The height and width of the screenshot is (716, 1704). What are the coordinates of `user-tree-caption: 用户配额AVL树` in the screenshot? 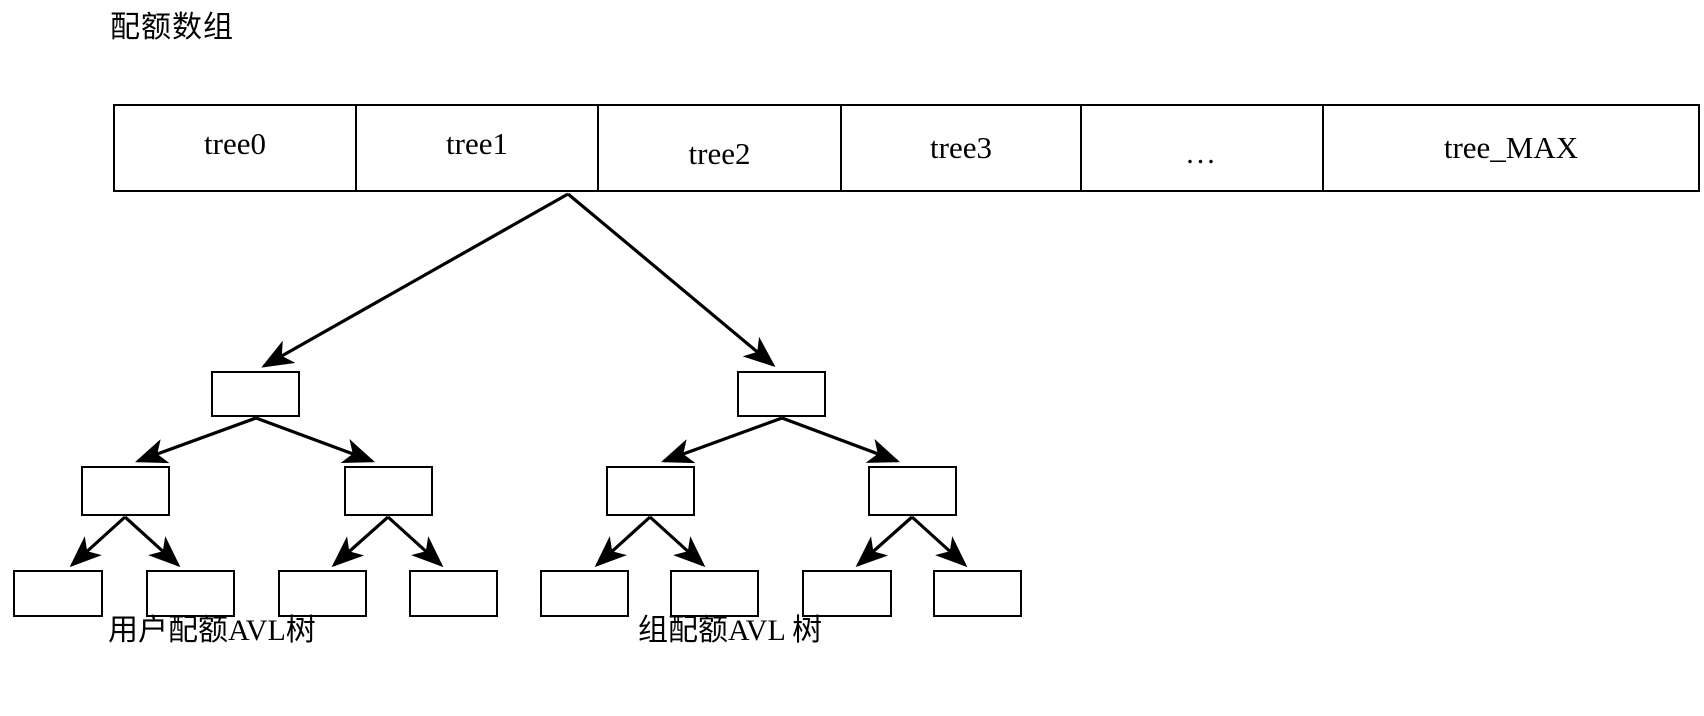 It's located at (212, 630).